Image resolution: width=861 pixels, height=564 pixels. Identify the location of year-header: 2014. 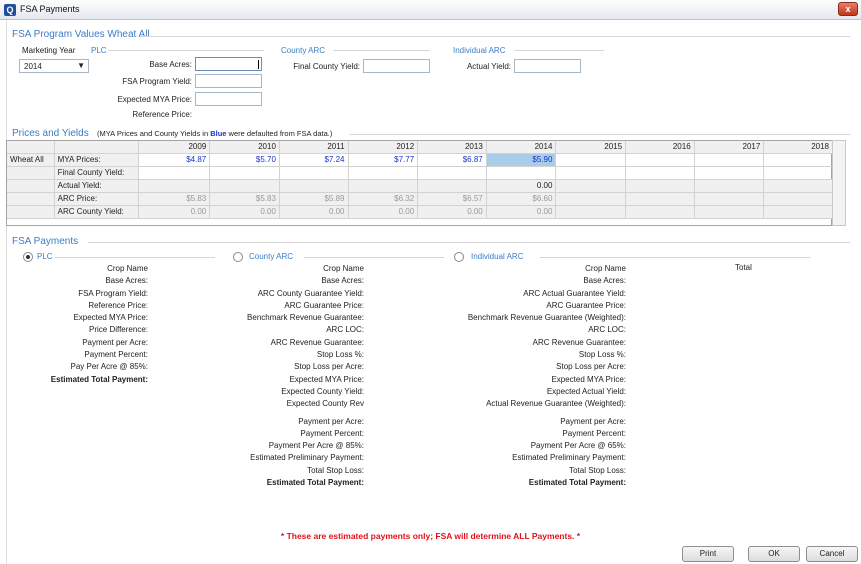
(521, 147).